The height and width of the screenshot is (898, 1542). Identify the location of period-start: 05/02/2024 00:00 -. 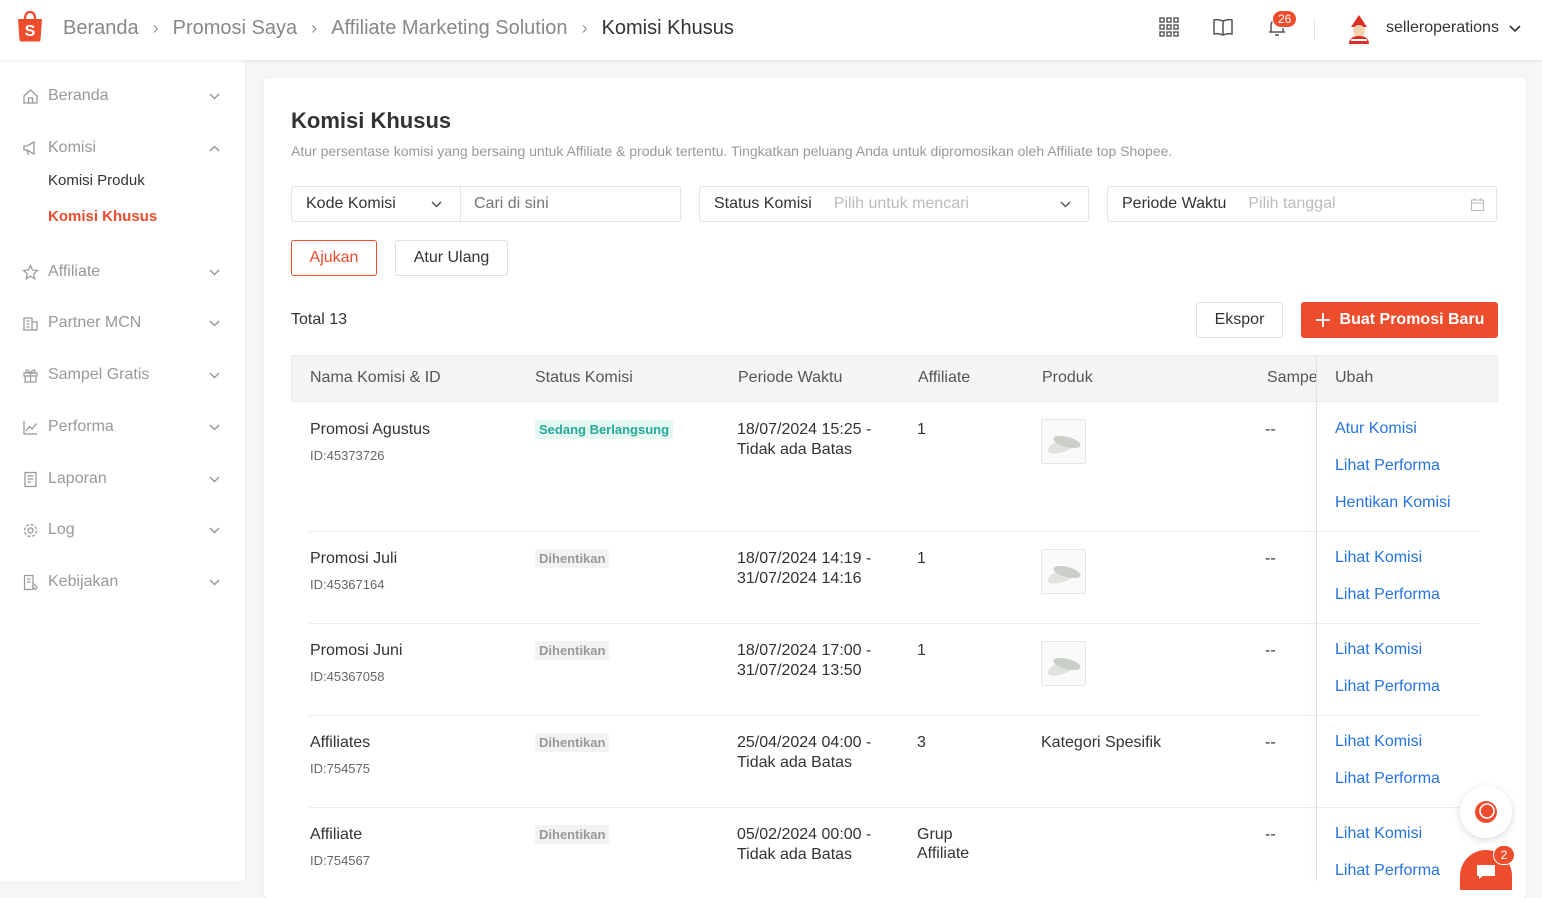
(804, 834).